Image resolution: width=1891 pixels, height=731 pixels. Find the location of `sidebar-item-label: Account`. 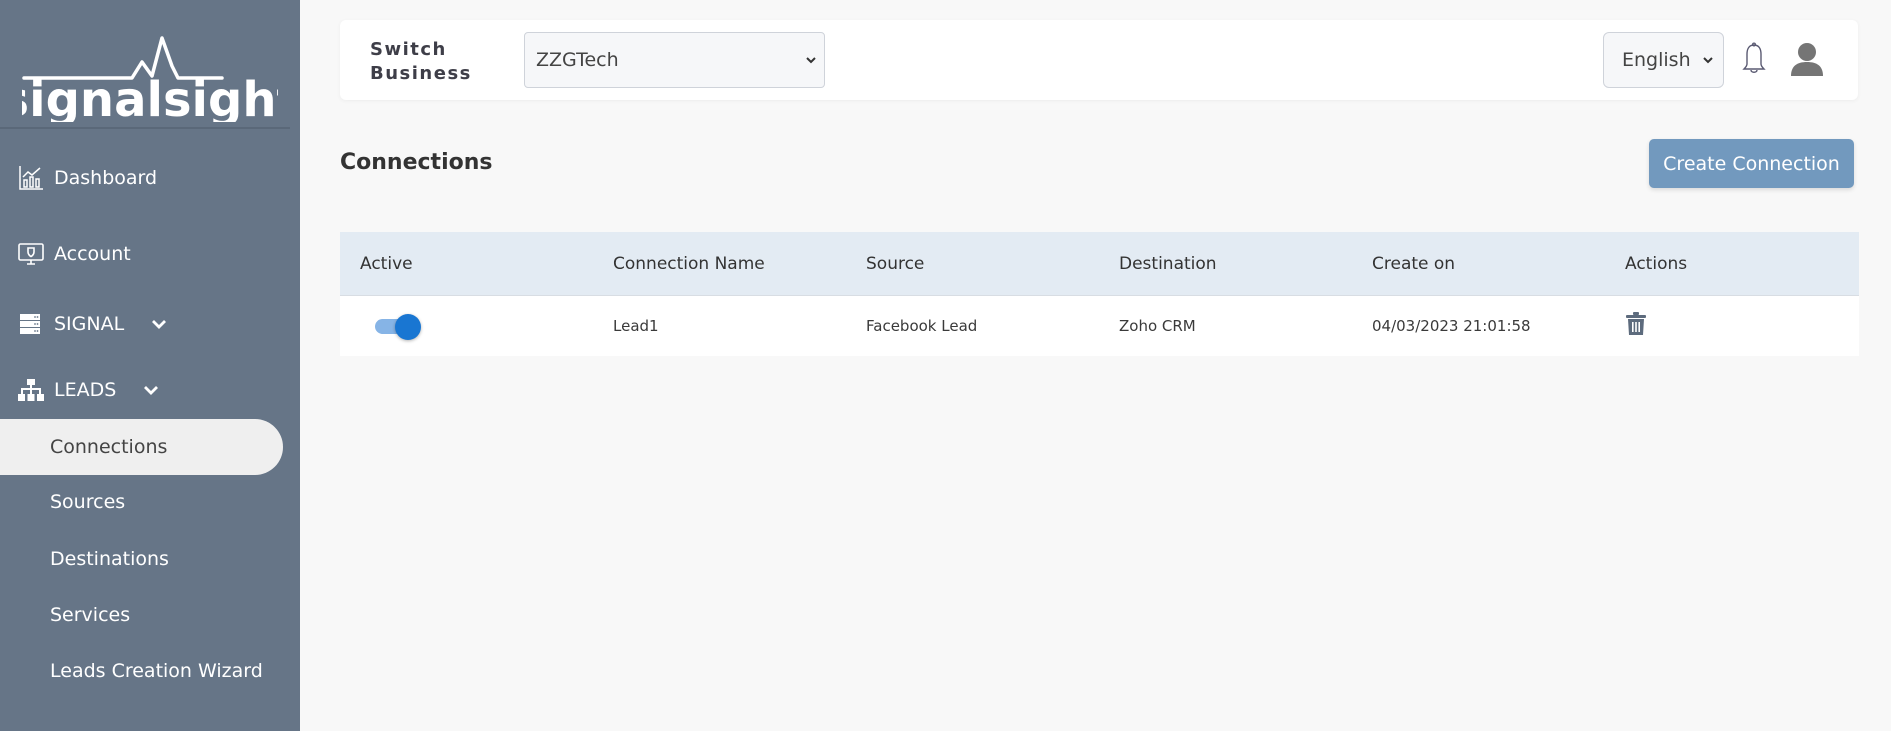

sidebar-item-label: Account is located at coordinates (92, 254).